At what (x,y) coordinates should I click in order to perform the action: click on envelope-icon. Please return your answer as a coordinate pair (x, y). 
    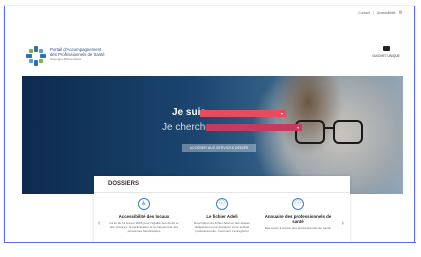
    Looking at the image, I should click on (386, 48).